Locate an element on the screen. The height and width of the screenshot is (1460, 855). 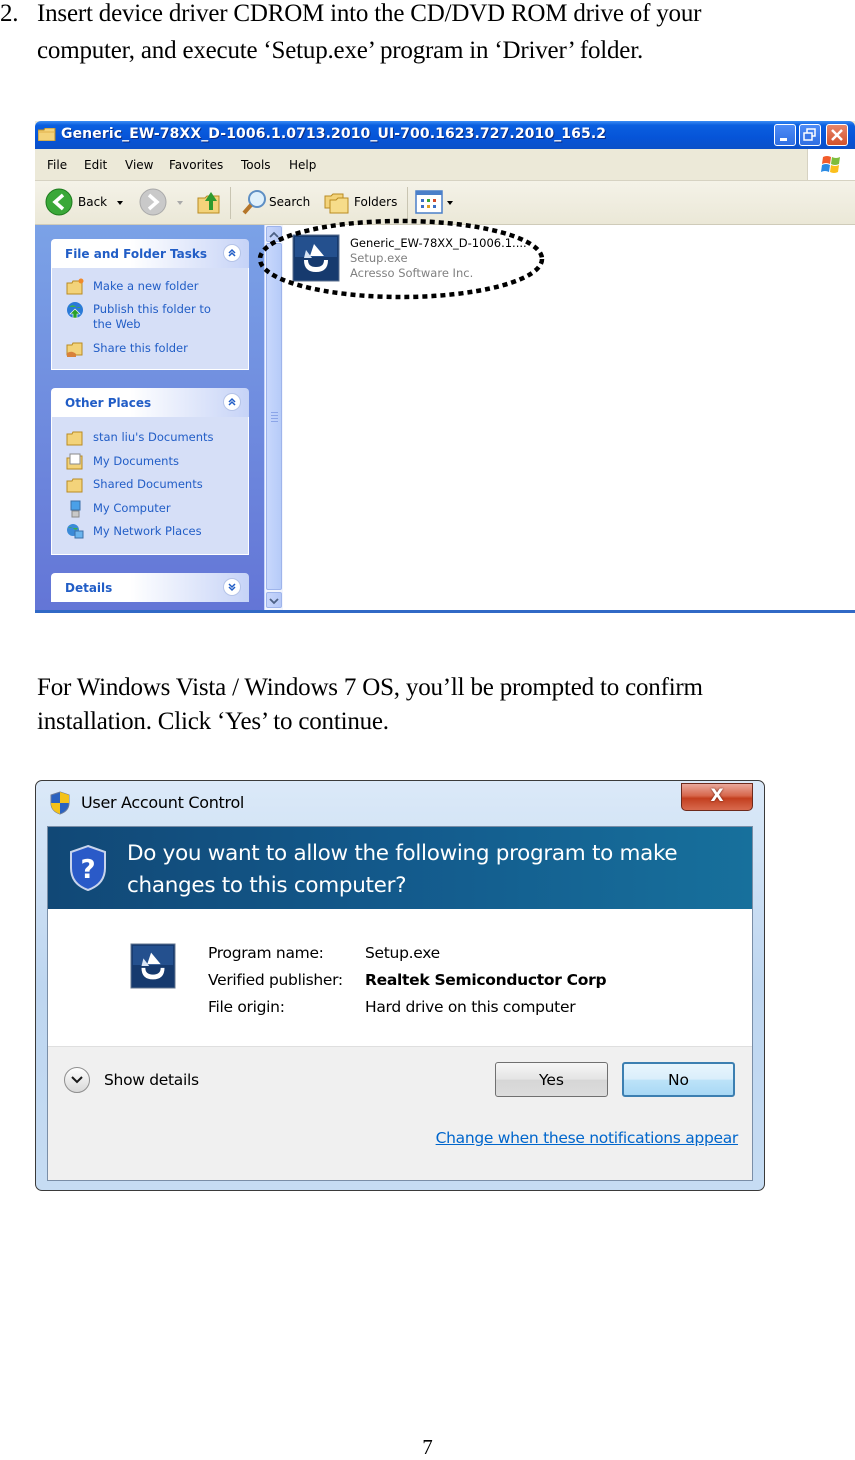
views-dropdown-icon is located at coordinates (450, 203).